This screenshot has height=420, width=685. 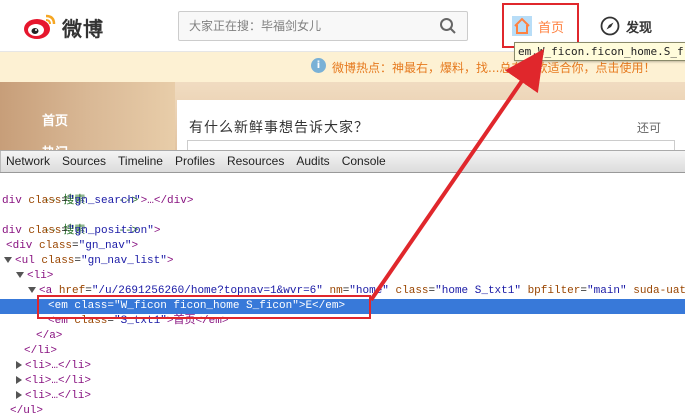 I want to click on tag-open: <div, so click(x=23, y=246).